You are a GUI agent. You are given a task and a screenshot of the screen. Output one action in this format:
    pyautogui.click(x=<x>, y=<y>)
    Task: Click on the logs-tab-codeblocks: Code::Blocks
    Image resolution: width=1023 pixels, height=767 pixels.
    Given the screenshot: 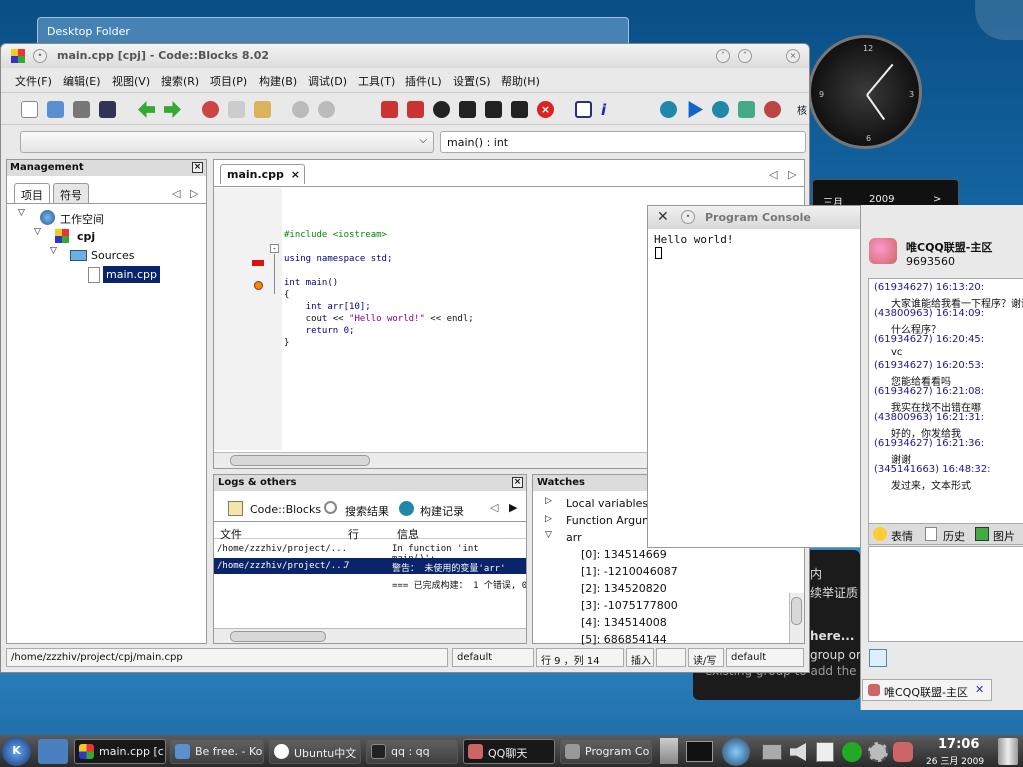 What is the action you would take?
    pyautogui.click(x=285, y=509)
    